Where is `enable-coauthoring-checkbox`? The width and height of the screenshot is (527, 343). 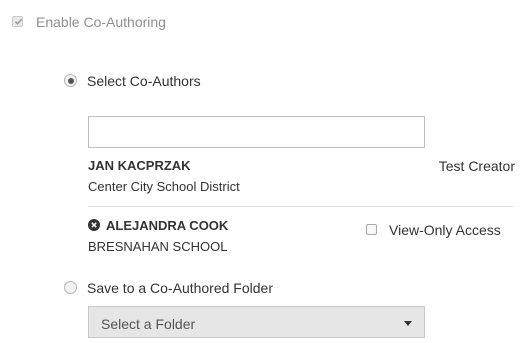
enable-coauthoring-checkbox is located at coordinates (17, 21).